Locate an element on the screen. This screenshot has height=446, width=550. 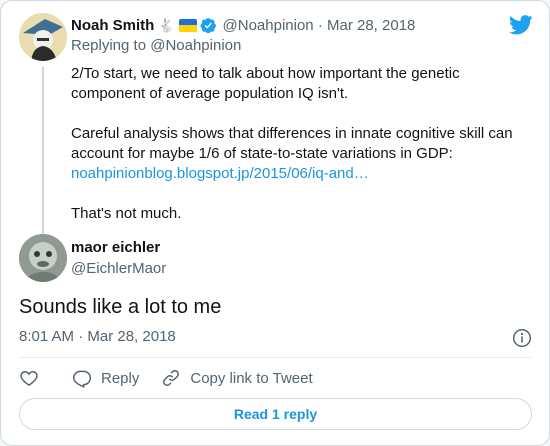
parent-tweet-header: Noah Smith 🐇 @Noahpinion · Mar 28, 2018 is located at coordinates (291, 25).